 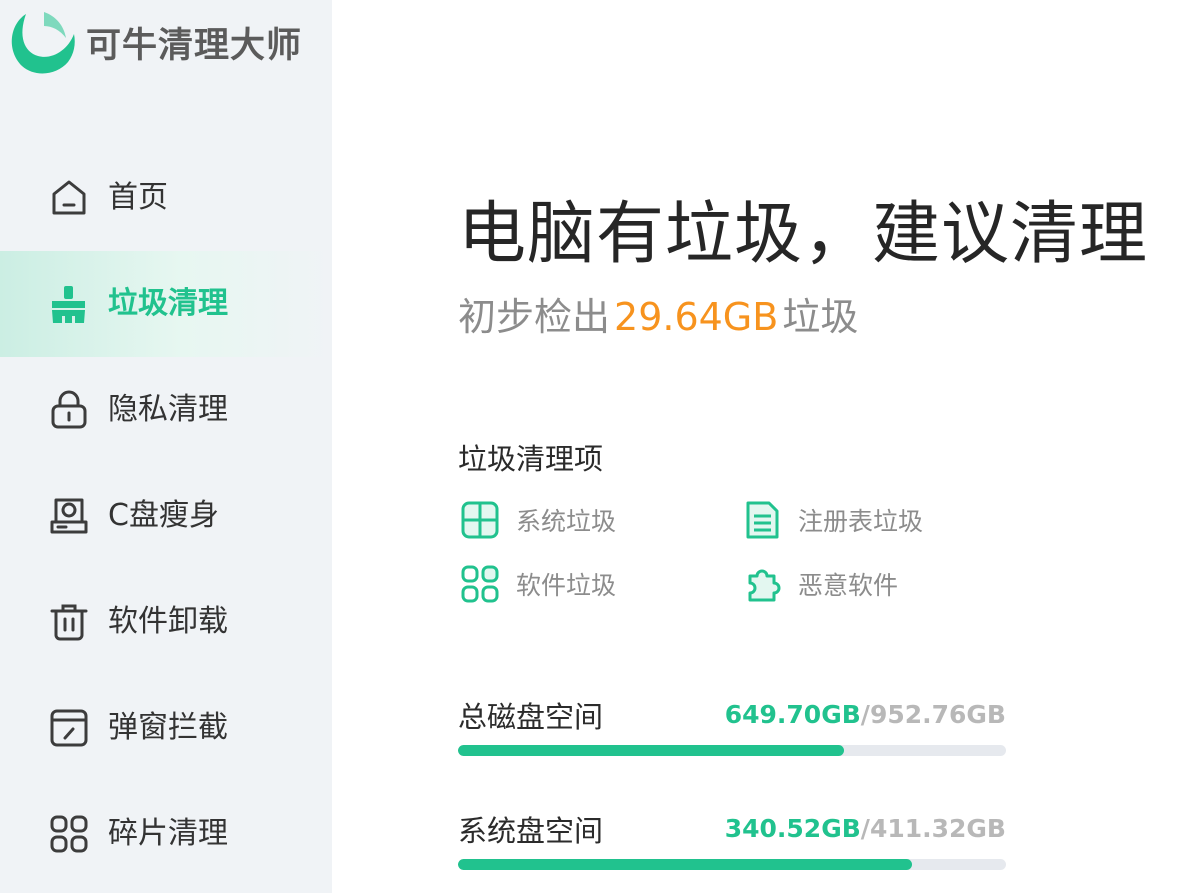 I want to click on summary-suffix: 垃圾, so click(x=820, y=317).